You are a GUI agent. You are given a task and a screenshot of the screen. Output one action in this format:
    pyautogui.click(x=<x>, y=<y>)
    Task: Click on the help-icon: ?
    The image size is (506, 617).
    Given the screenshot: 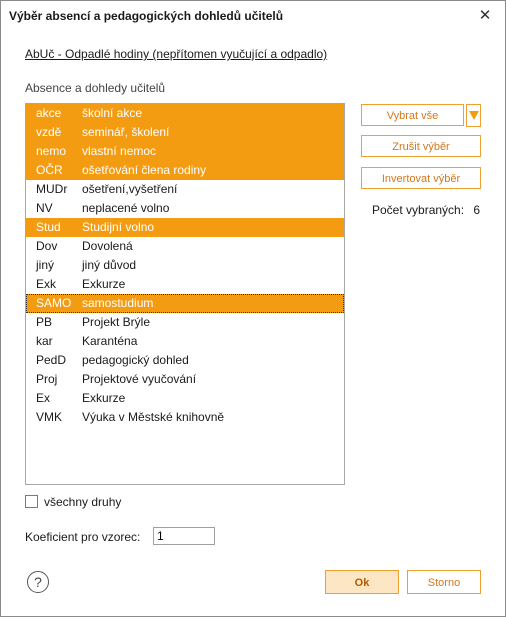 What is the action you would take?
    pyautogui.click(x=38, y=582)
    